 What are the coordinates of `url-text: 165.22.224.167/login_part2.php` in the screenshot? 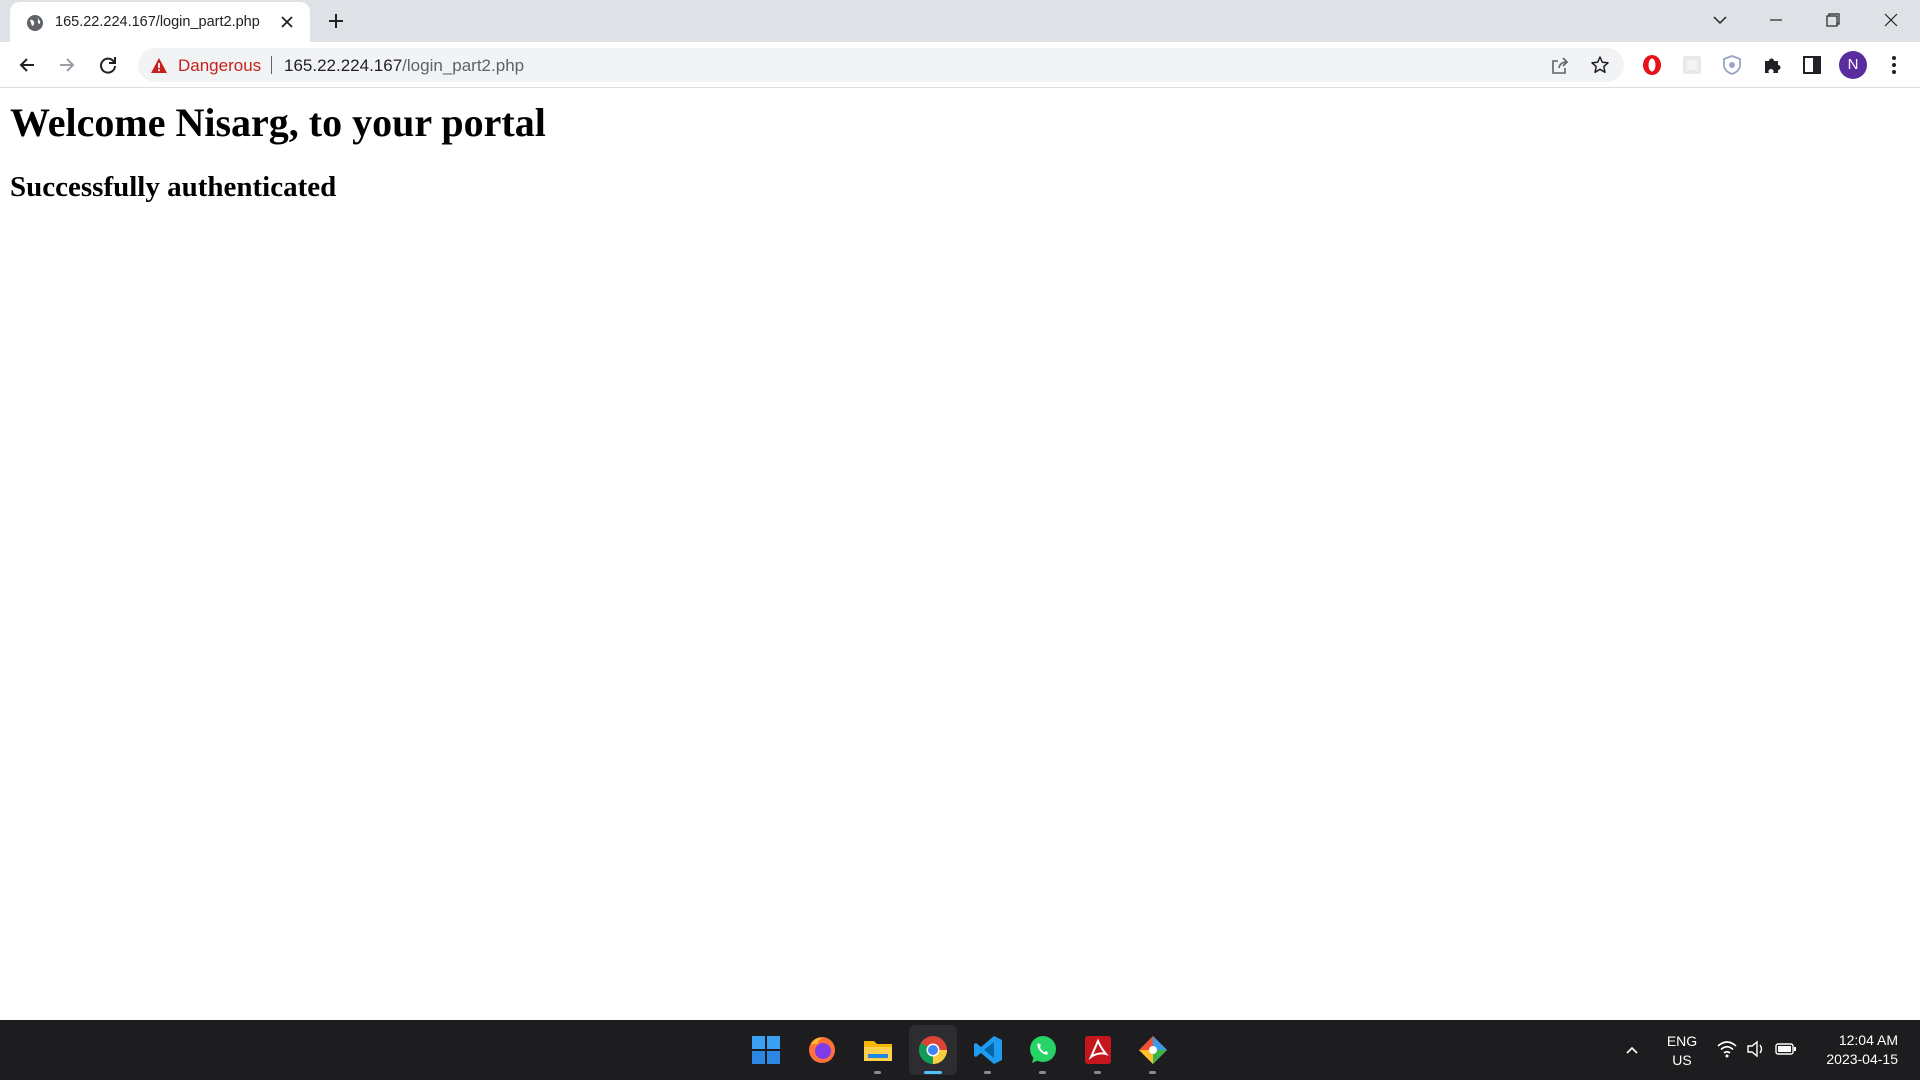 It's located at (404, 66).